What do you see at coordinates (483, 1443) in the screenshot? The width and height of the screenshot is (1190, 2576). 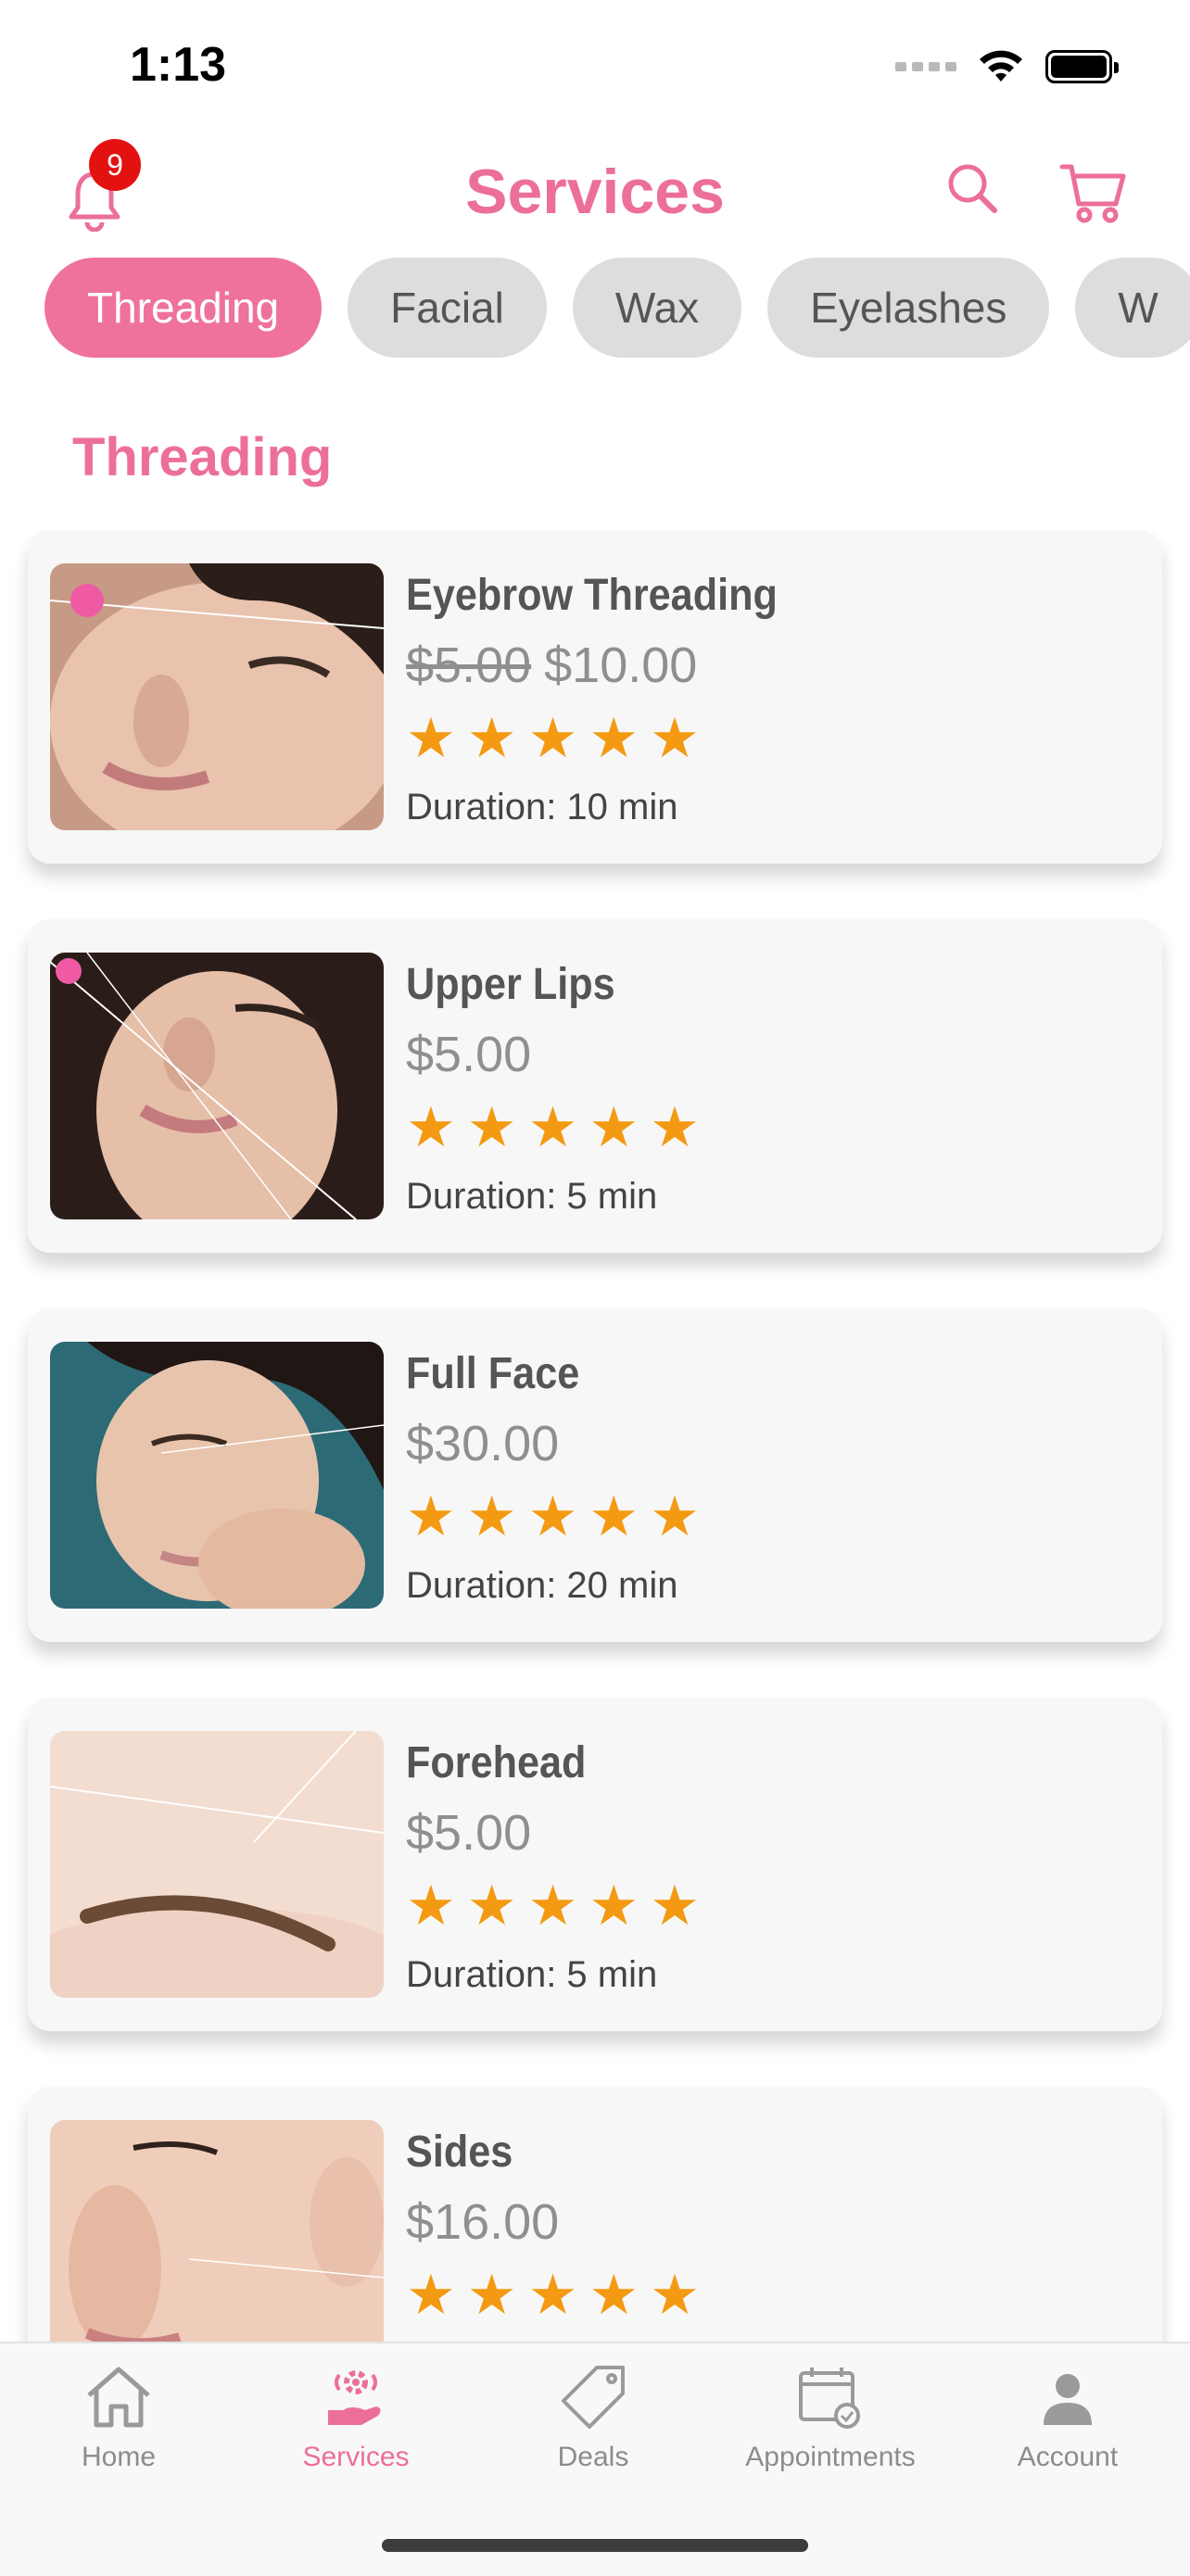 I see `current-price: $30.00` at bounding box center [483, 1443].